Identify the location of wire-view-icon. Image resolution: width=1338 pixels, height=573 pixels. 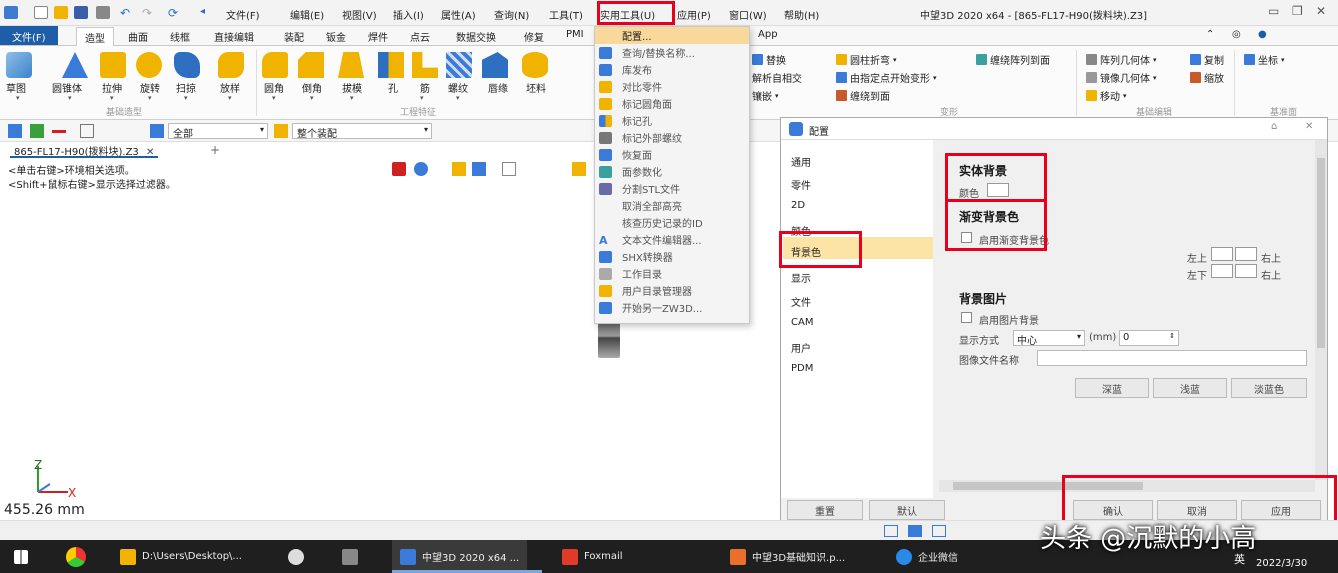
(509, 169).